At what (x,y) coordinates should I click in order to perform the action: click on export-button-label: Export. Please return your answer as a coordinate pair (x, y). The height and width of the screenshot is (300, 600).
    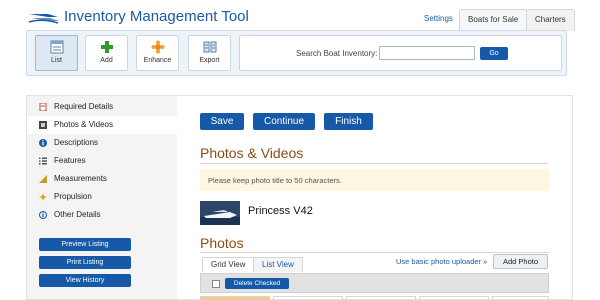
    Looking at the image, I should click on (209, 60).